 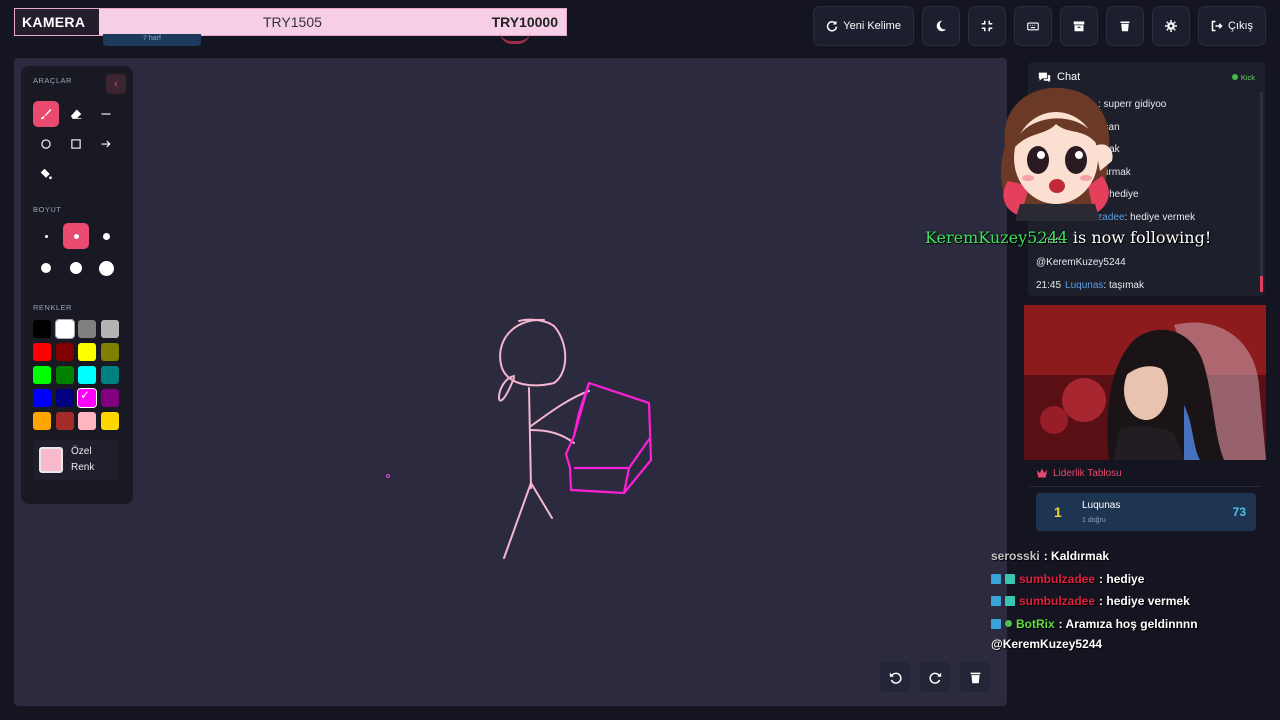 I want to click on eraser-tool, so click(x=76, y=114).